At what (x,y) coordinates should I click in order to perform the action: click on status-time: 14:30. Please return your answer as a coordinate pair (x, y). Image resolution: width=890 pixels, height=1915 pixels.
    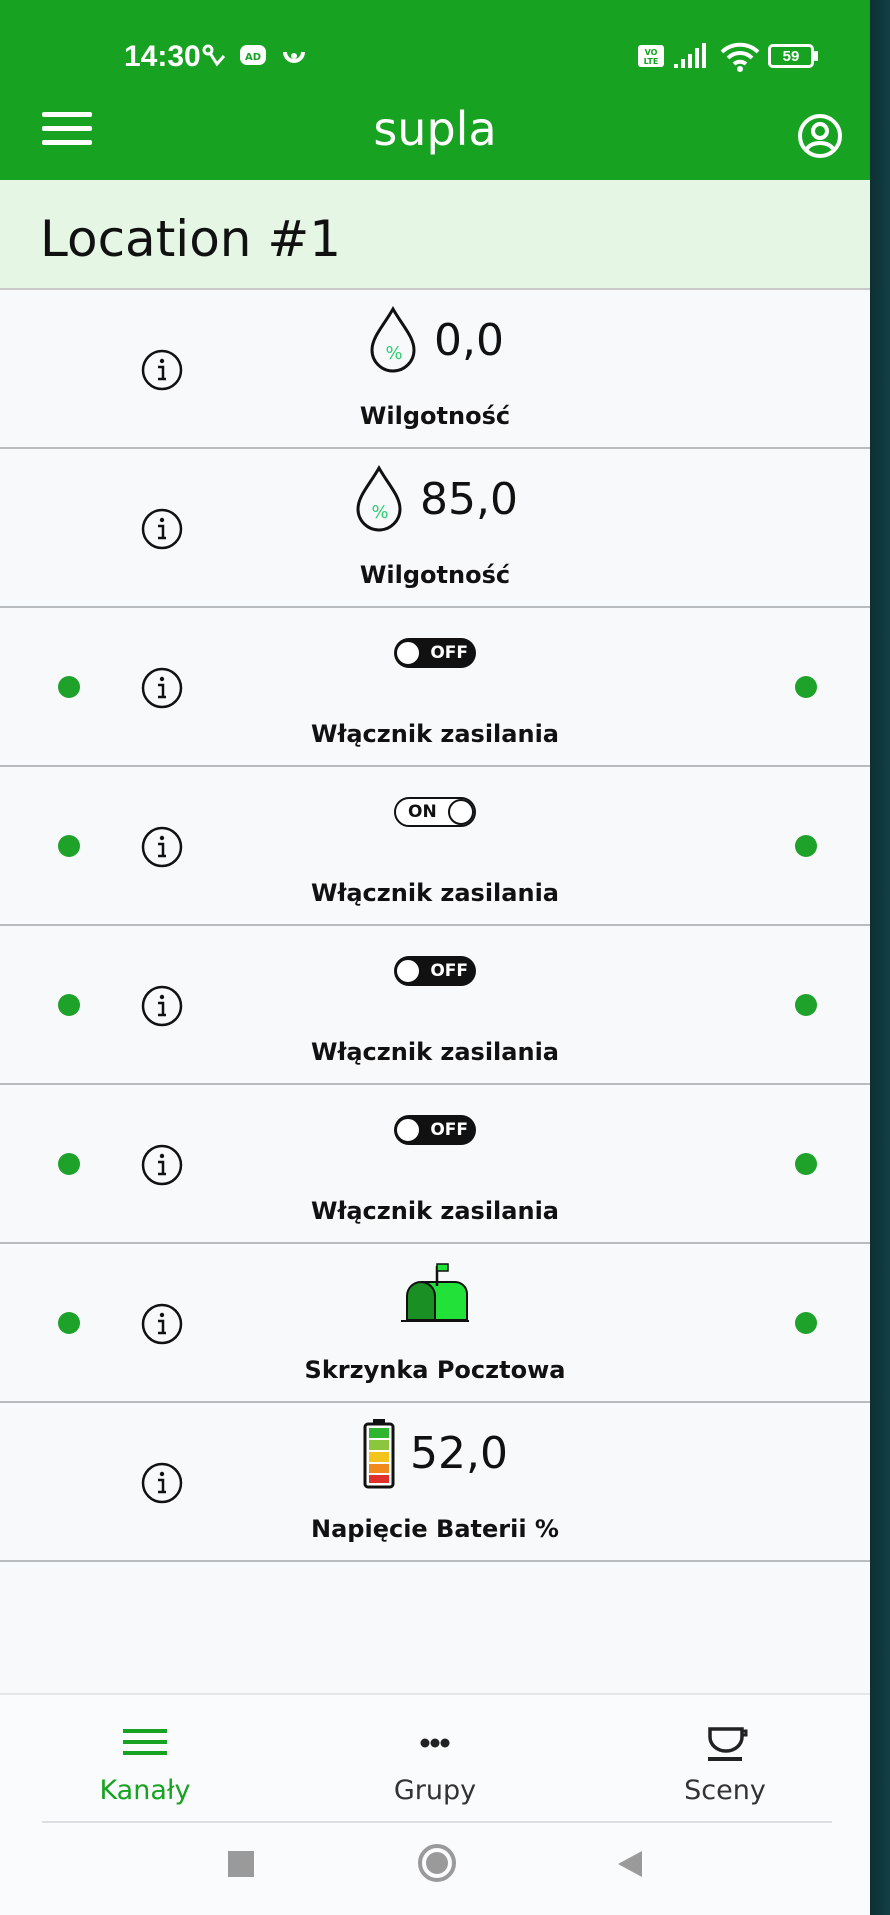
    Looking at the image, I should click on (162, 56).